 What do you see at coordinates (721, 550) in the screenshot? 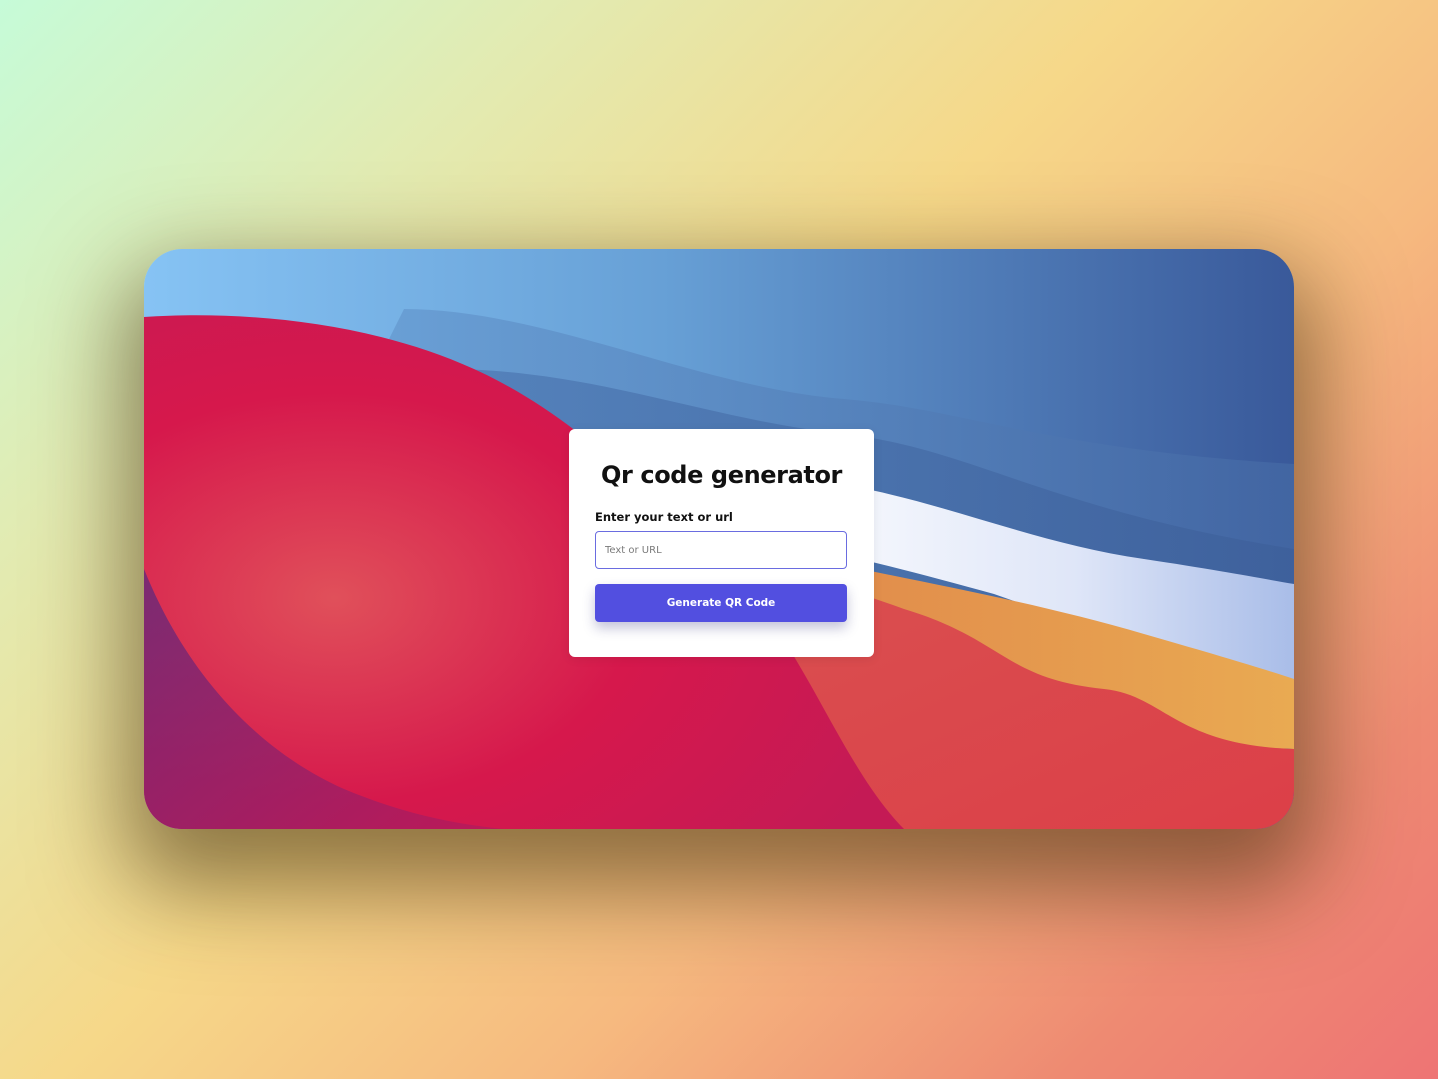
I see `text-or-url-input` at bounding box center [721, 550].